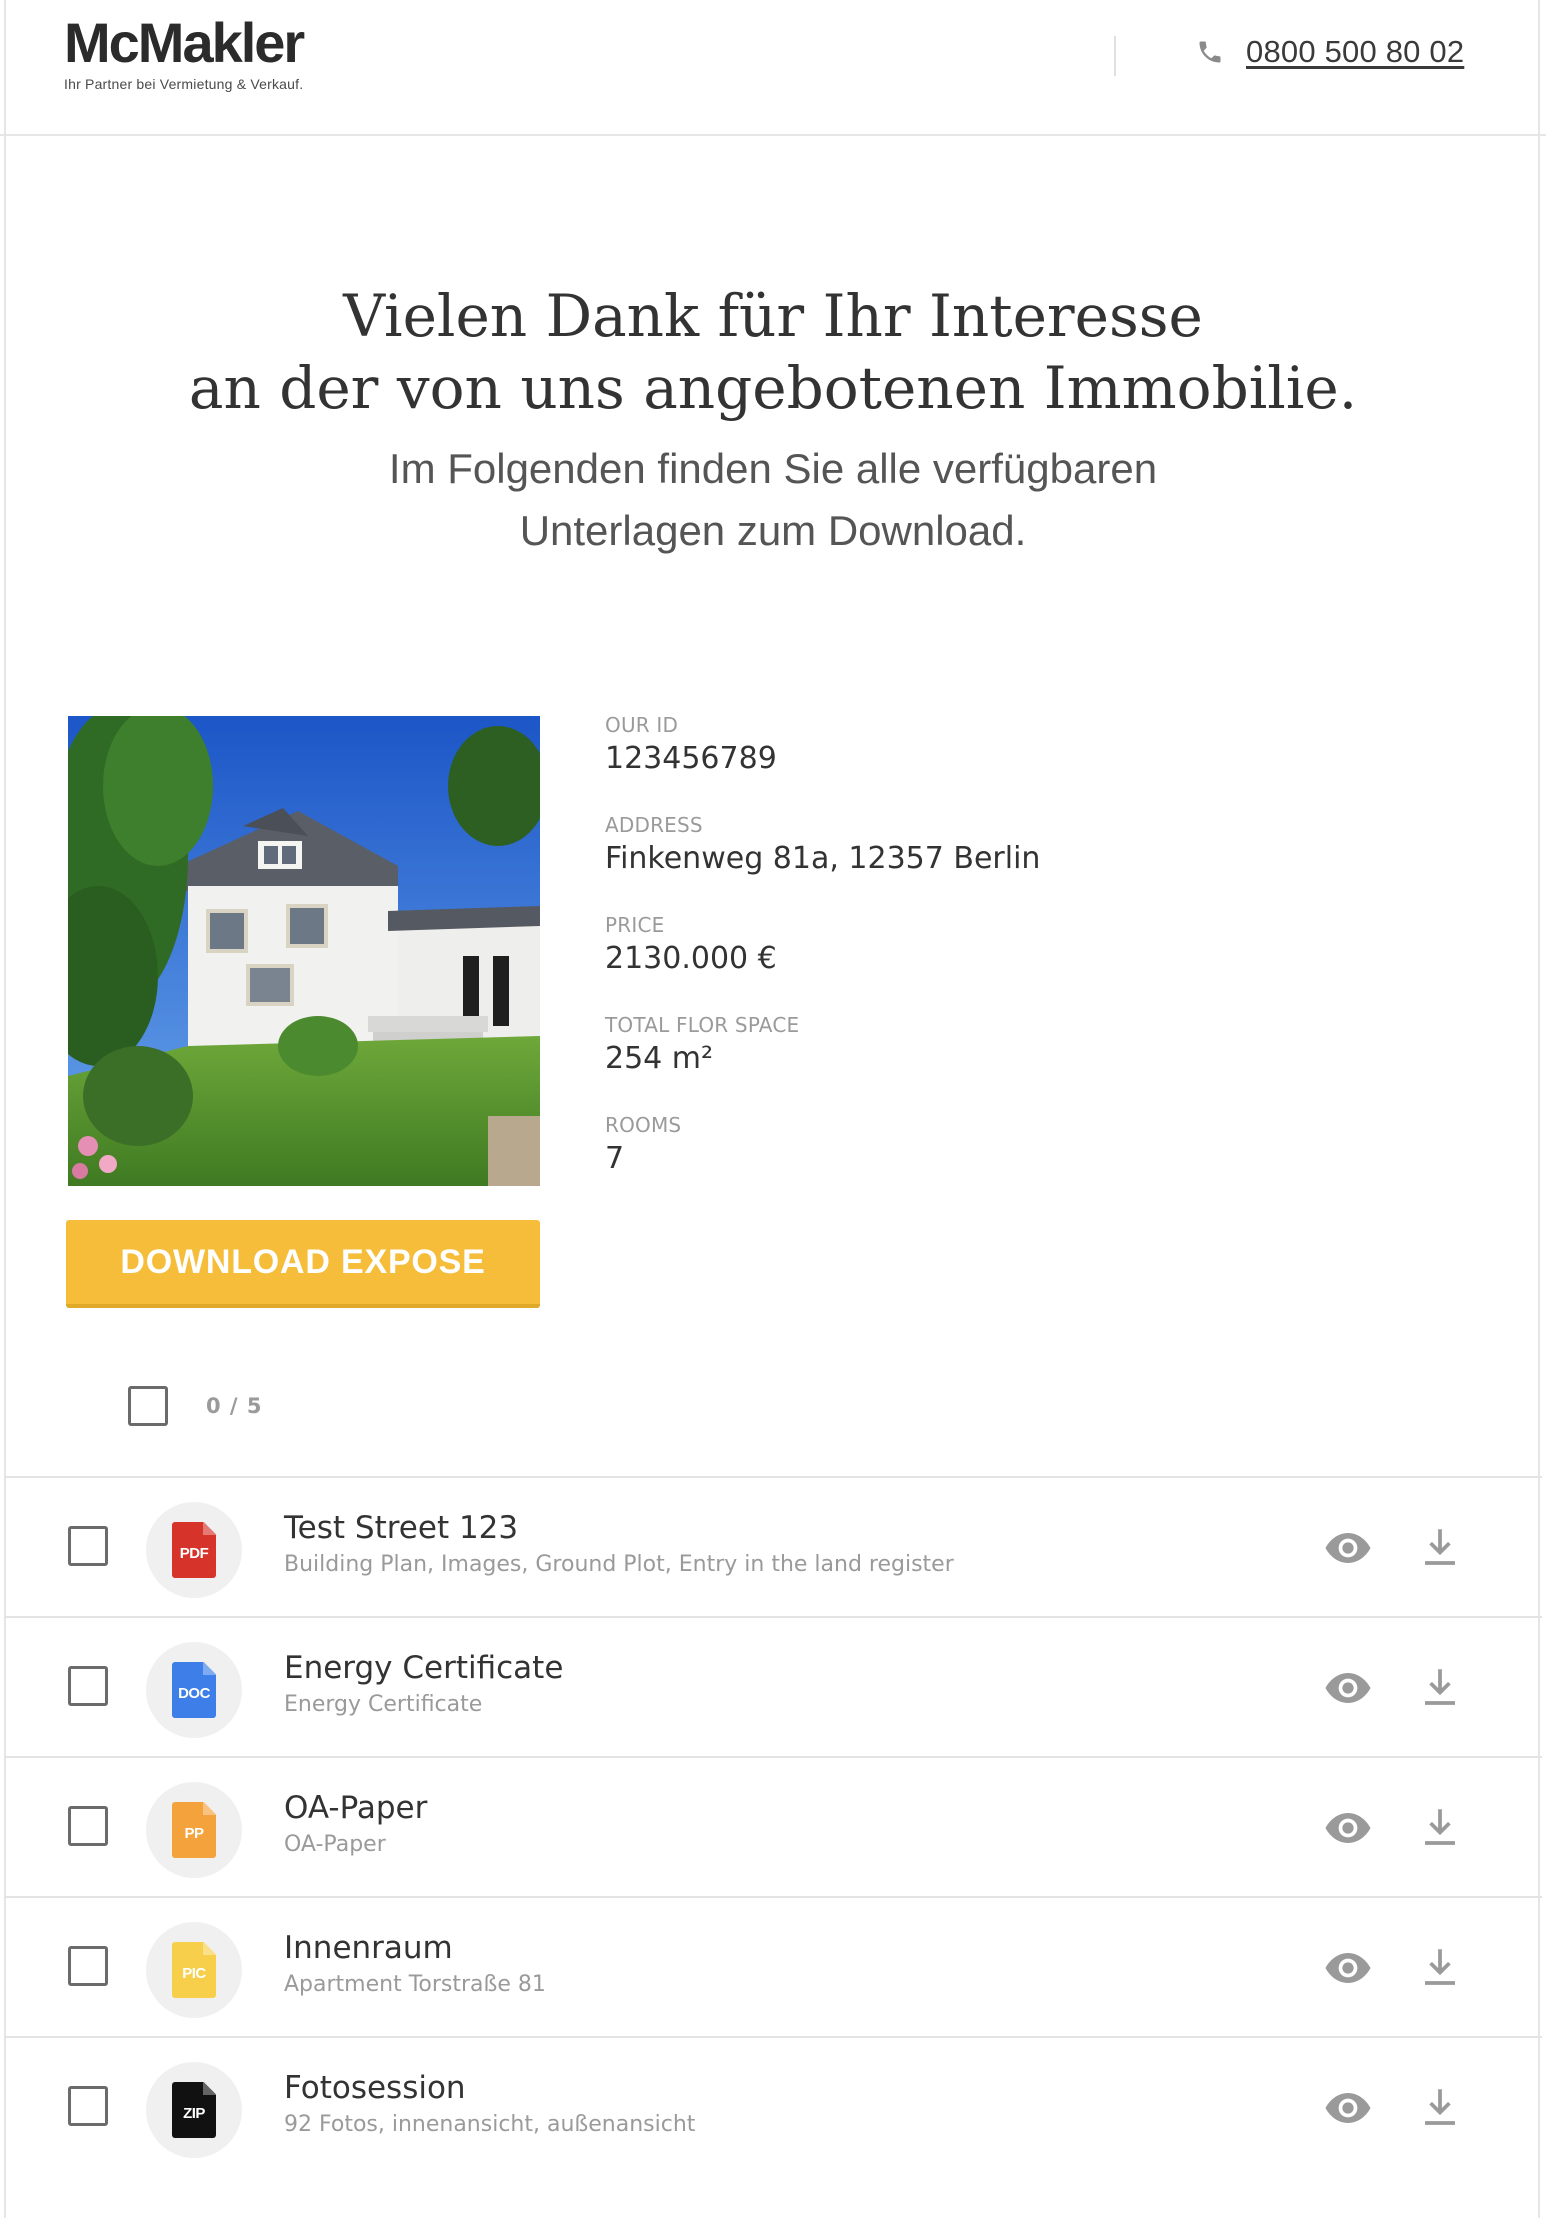 Image resolution: width=1546 pixels, height=2218 pixels. I want to click on document-description: OA-Paper, so click(335, 1844).